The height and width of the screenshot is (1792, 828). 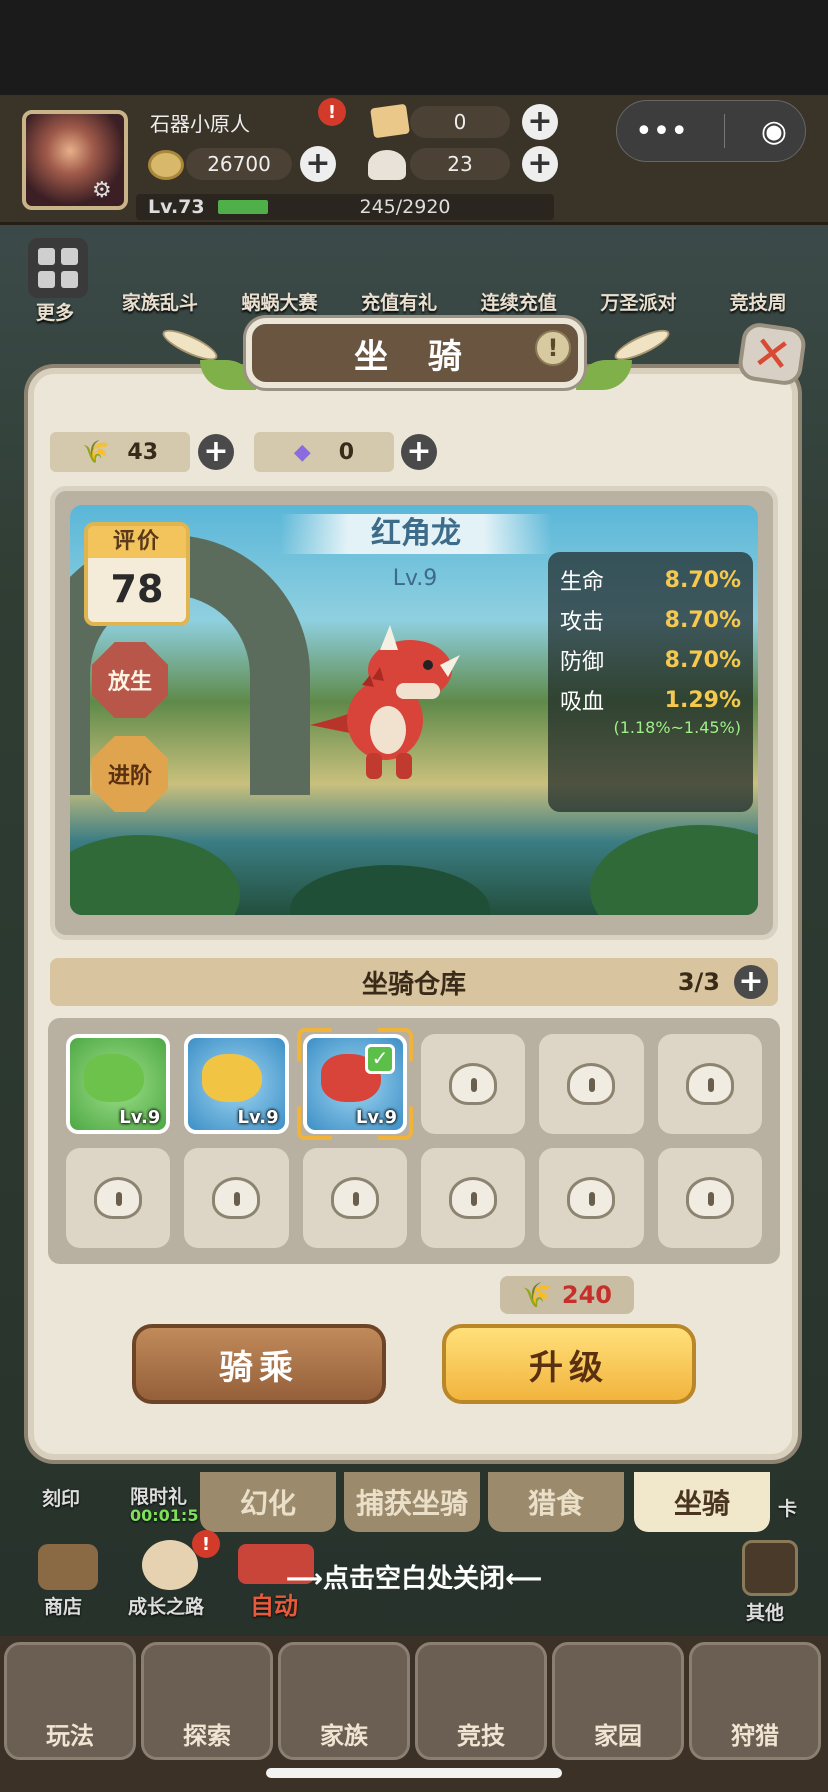 I want to click on panel-title: 坐 骑, so click(x=415, y=353).